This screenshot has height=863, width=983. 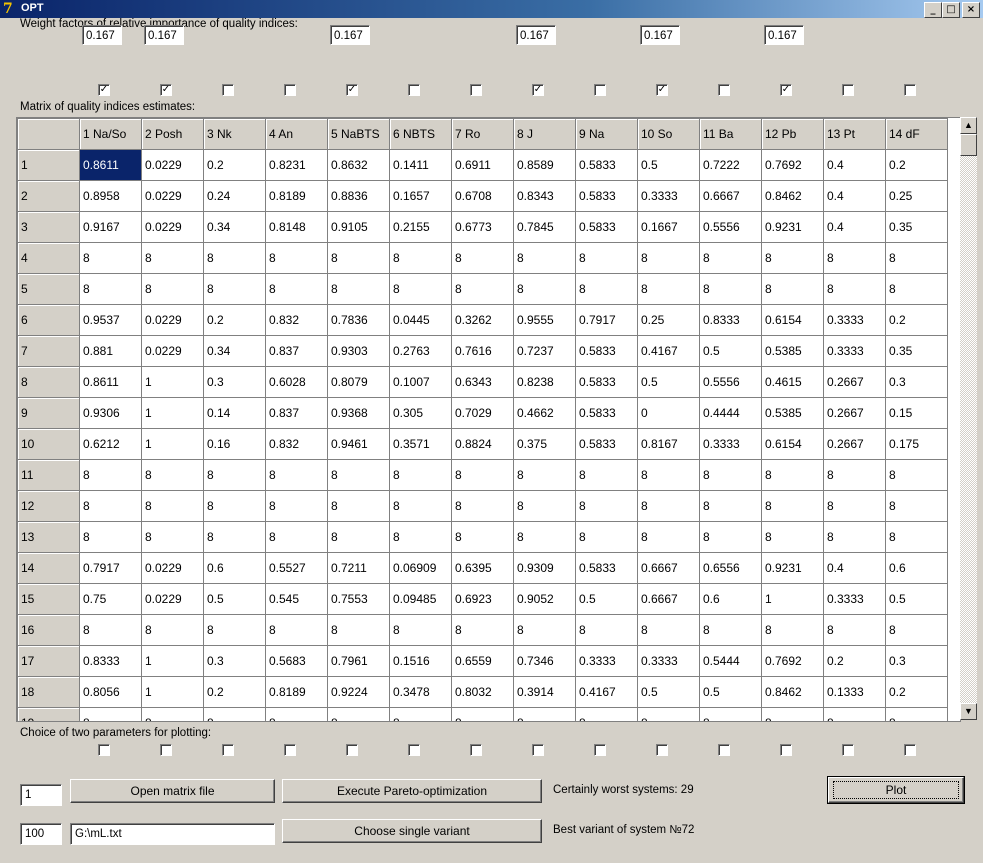 What do you see at coordinates (296, 165) in the screenshot?
I see `matrix-cell: 0.8231` at bounding box center [296, 165].